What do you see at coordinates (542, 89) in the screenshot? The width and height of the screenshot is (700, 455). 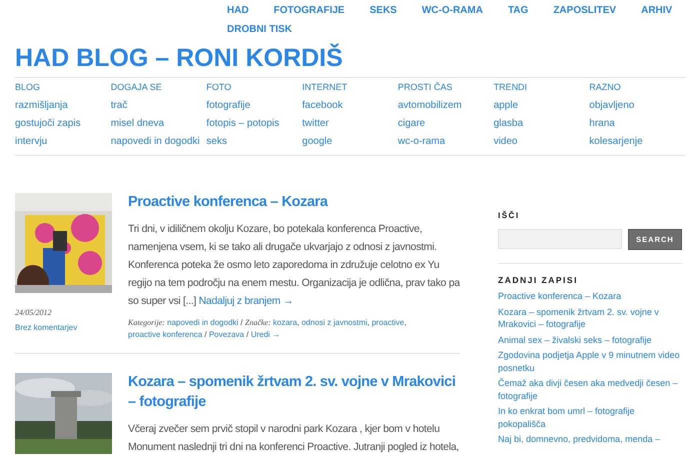 I see `menu-heading: TRENDI` at bounding box center [542, 89].